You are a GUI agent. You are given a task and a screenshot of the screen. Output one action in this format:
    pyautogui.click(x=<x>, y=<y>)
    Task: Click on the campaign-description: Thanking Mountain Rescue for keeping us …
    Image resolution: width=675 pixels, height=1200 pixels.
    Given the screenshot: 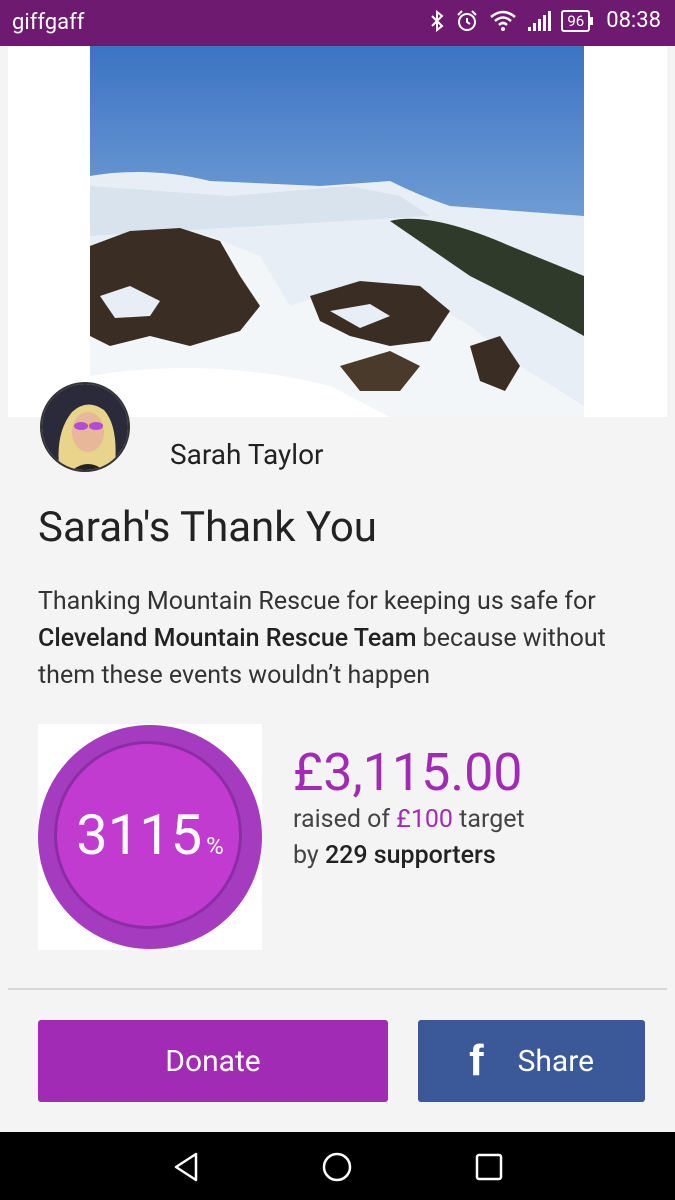 What is the action you would take?
    pyautogui.click(x=343, y=638)
    